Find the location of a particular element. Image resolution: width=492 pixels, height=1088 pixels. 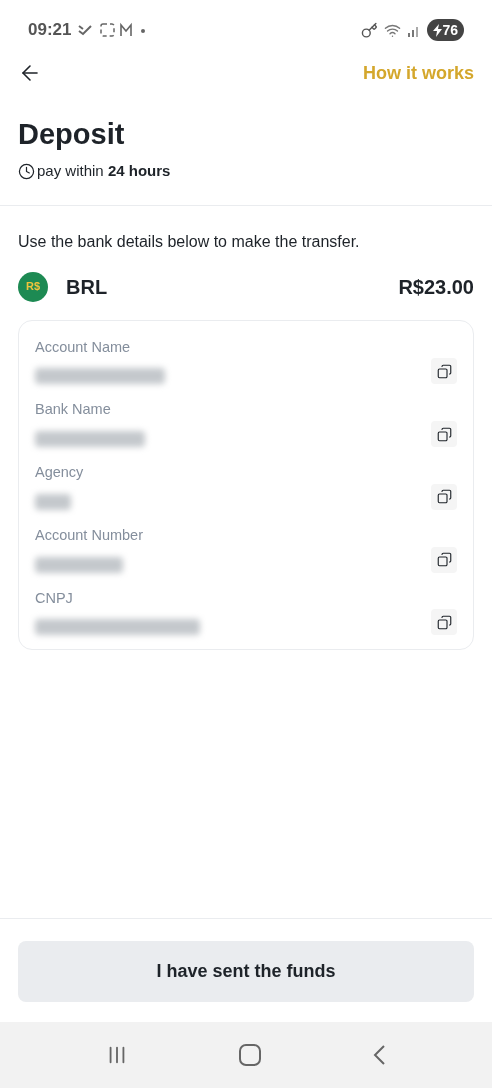

field-label: CNPJ is located at coordinates (54, 598).